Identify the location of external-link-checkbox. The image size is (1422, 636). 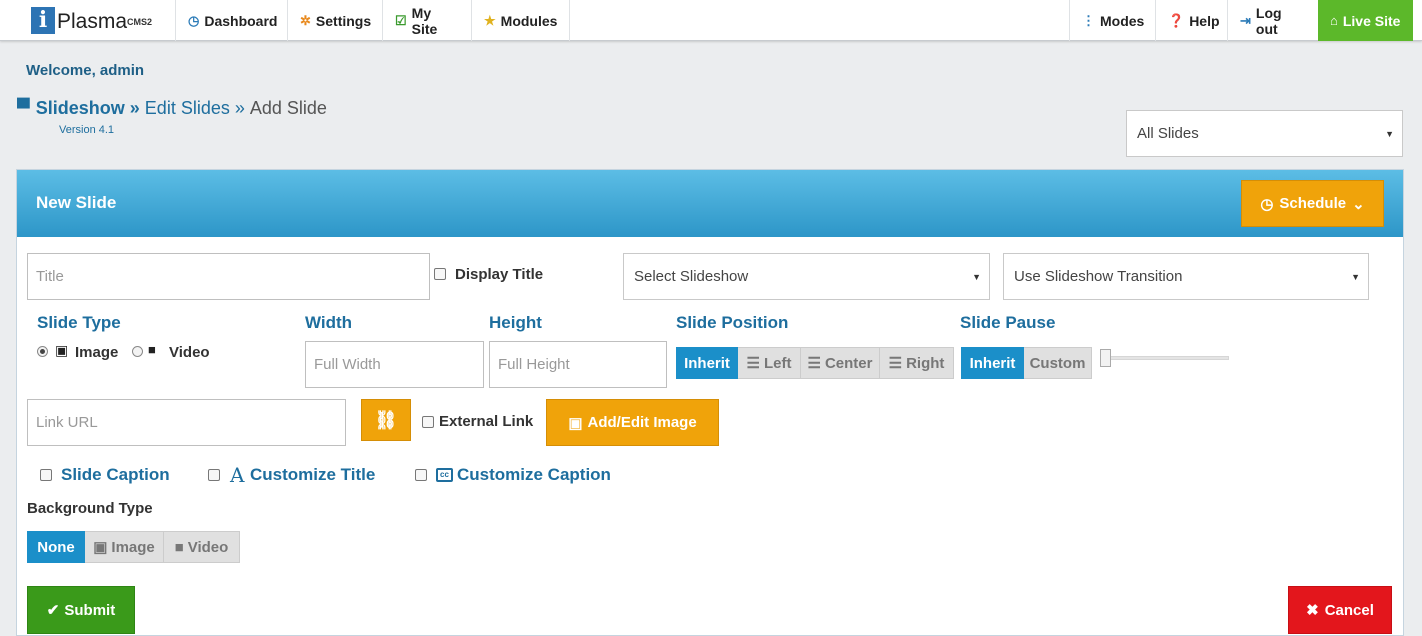
(428, 422).